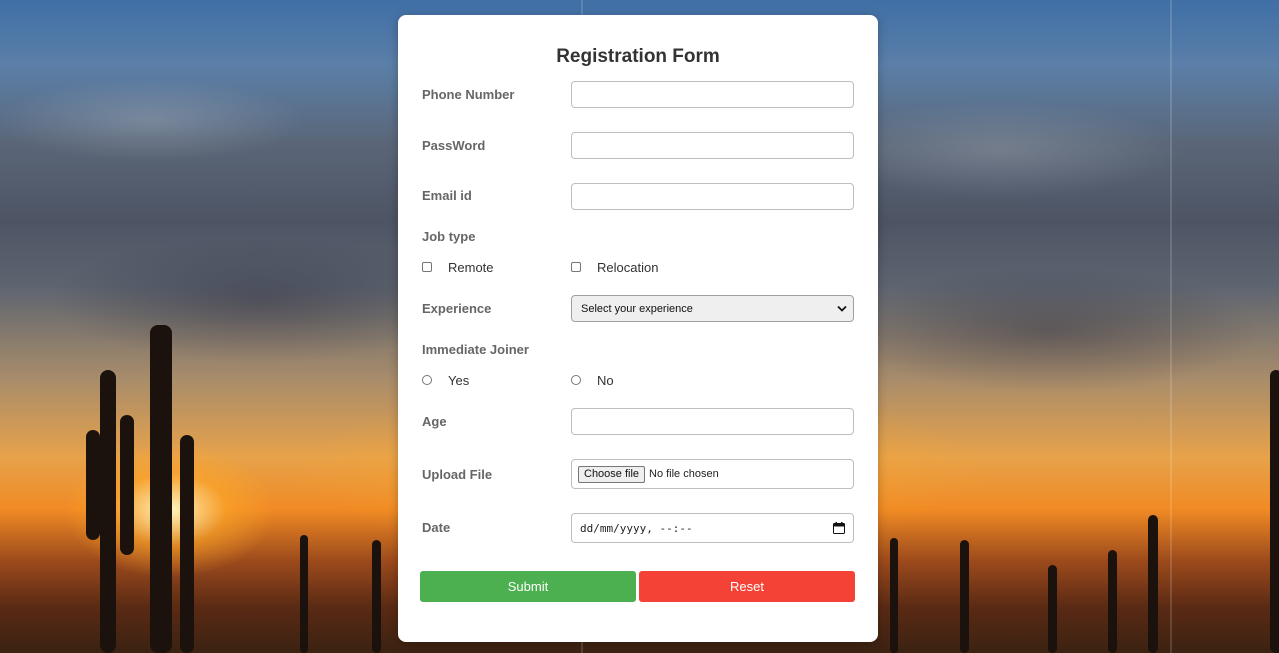  What do you see at coordinates (468, 94) in the screenshot?
I see `phone-label: Phone Number` at bounding box center [468, 94].